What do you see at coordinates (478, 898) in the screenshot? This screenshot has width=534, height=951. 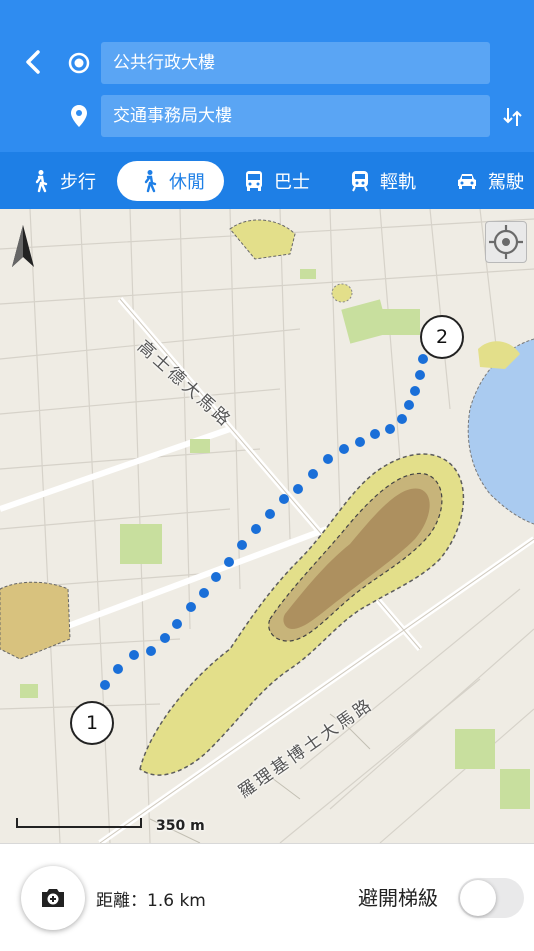 I see `toggle-knob` at bounding box center [478, 898].